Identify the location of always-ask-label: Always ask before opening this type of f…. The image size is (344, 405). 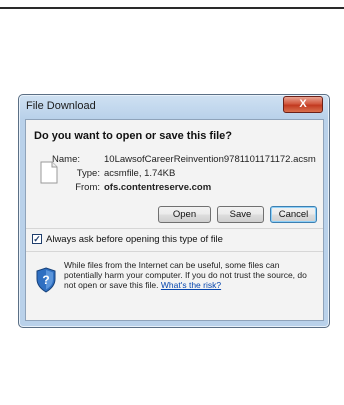
(134, 239).